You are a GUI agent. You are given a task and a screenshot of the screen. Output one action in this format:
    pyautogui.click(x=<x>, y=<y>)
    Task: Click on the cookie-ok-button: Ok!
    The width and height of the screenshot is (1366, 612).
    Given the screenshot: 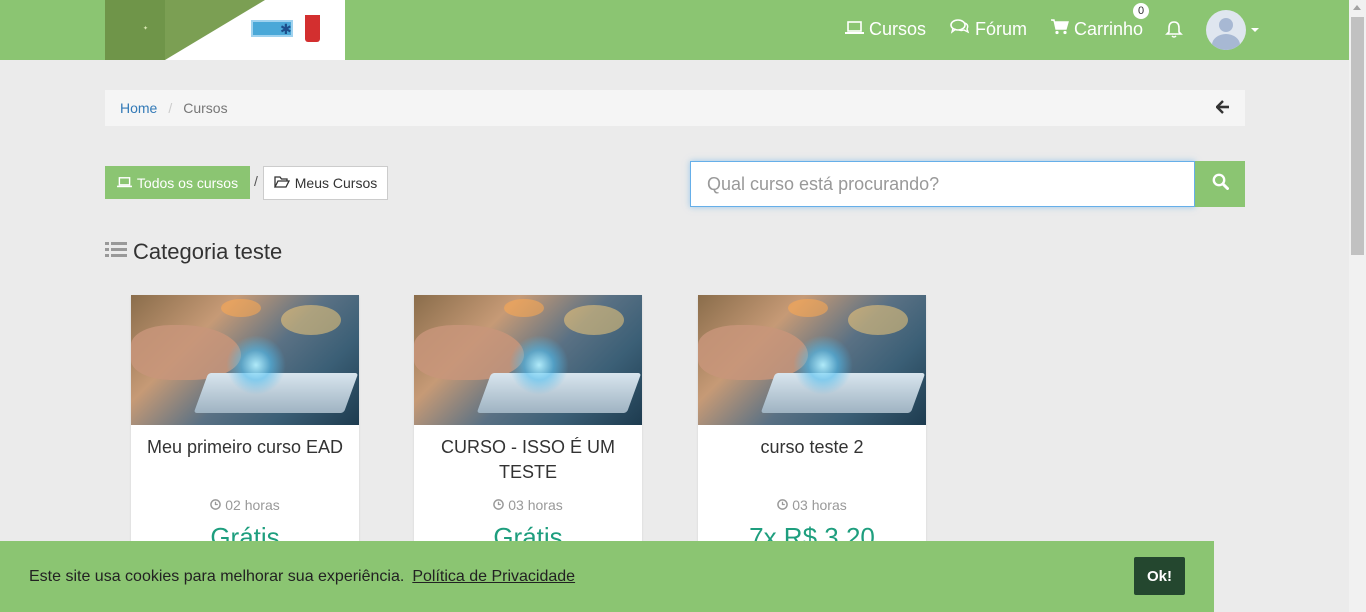 What is the action you would take?
    pyautogui.click(x=1159, y=576)
    